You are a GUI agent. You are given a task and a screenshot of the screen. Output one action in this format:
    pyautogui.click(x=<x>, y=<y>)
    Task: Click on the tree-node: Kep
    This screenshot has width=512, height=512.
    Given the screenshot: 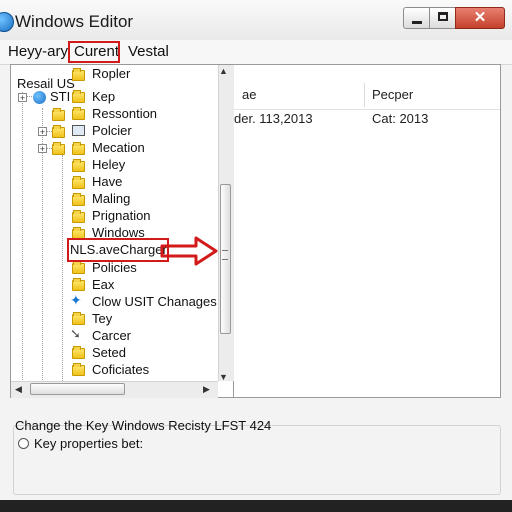 What is the action you would take?
    pyautogui.click(x=103, y=96)
    